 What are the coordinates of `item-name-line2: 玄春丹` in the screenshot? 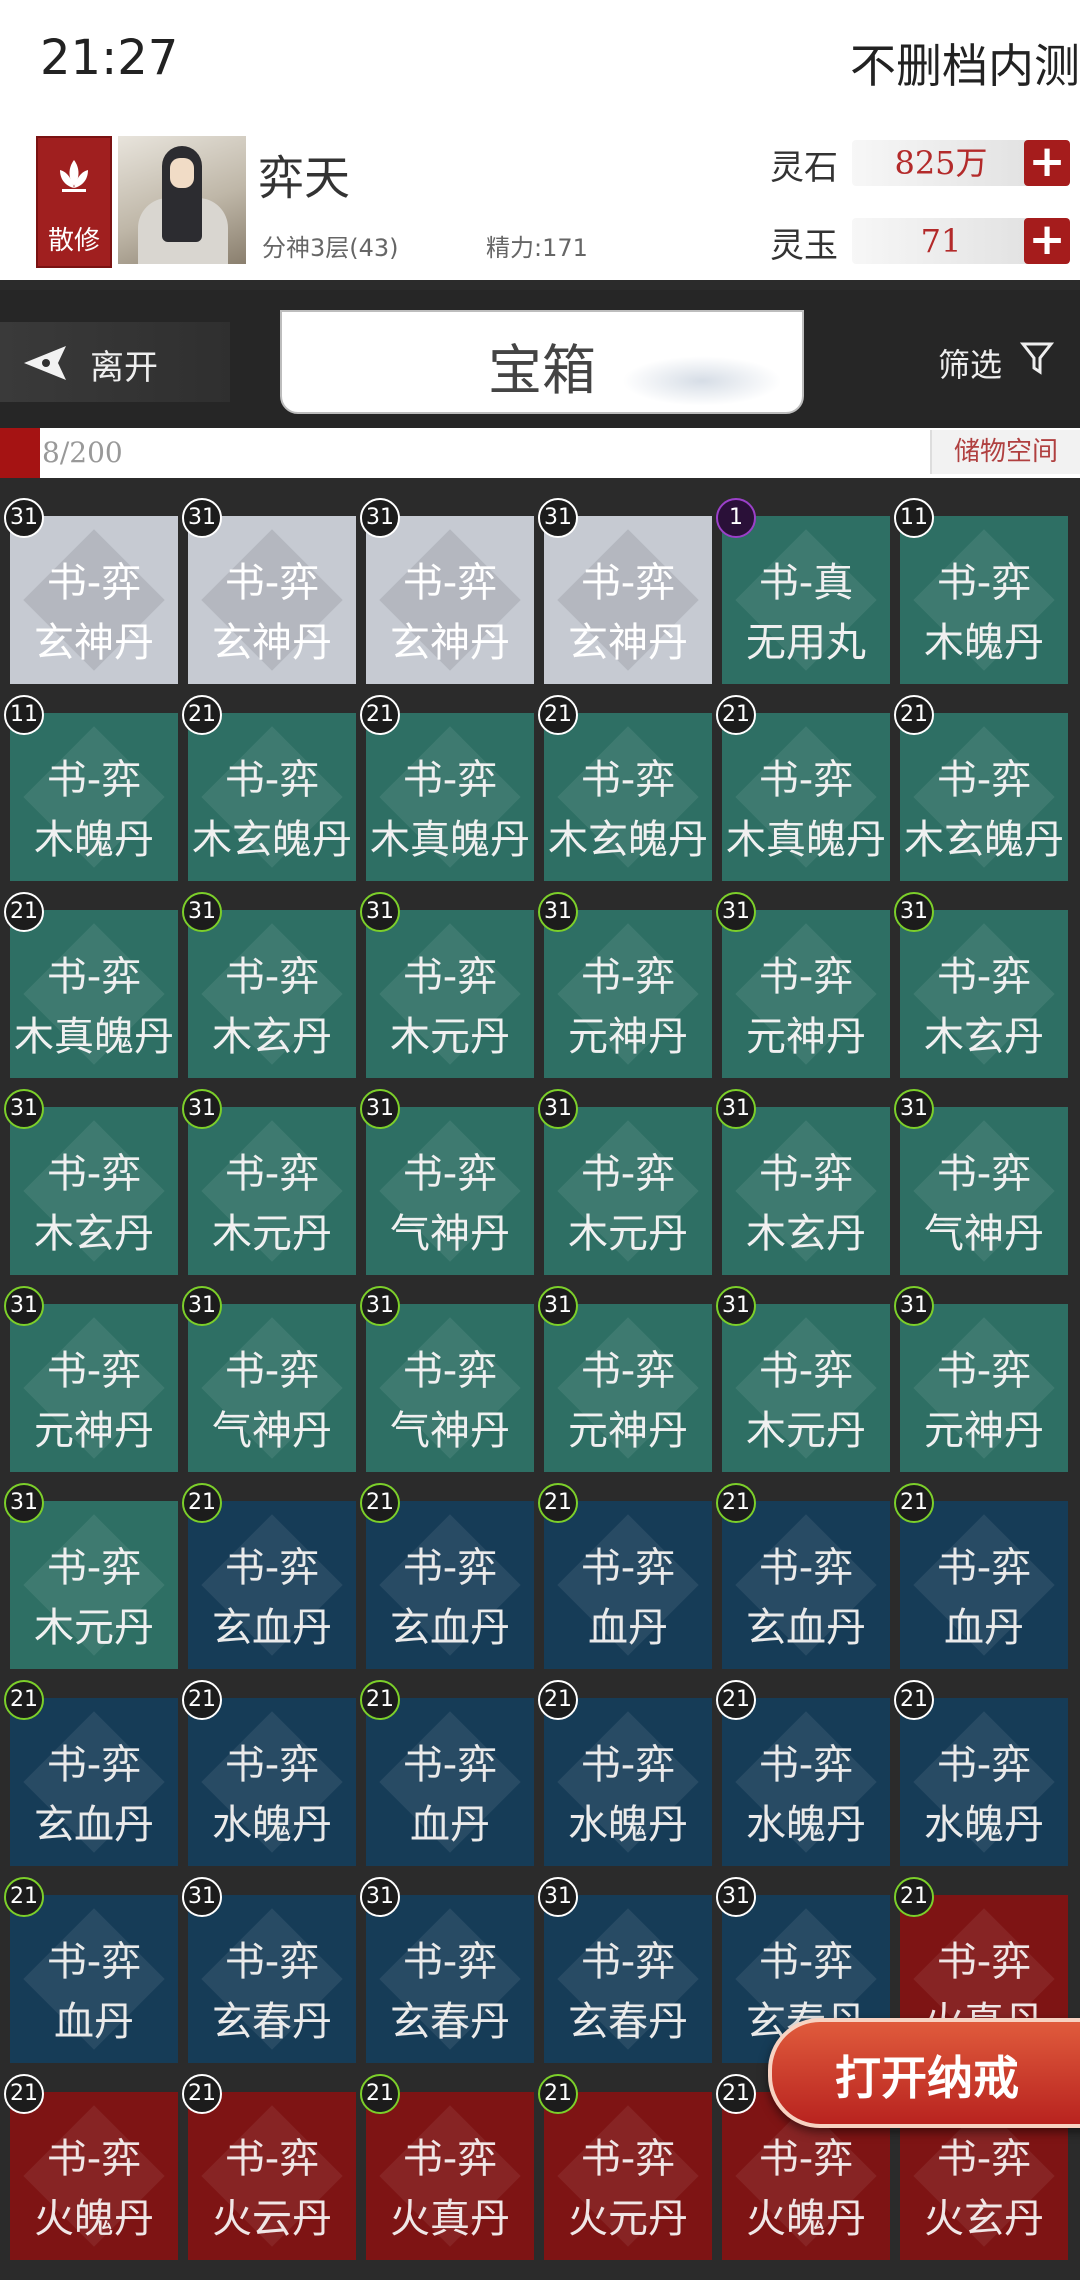 It's located at (450, 2022).